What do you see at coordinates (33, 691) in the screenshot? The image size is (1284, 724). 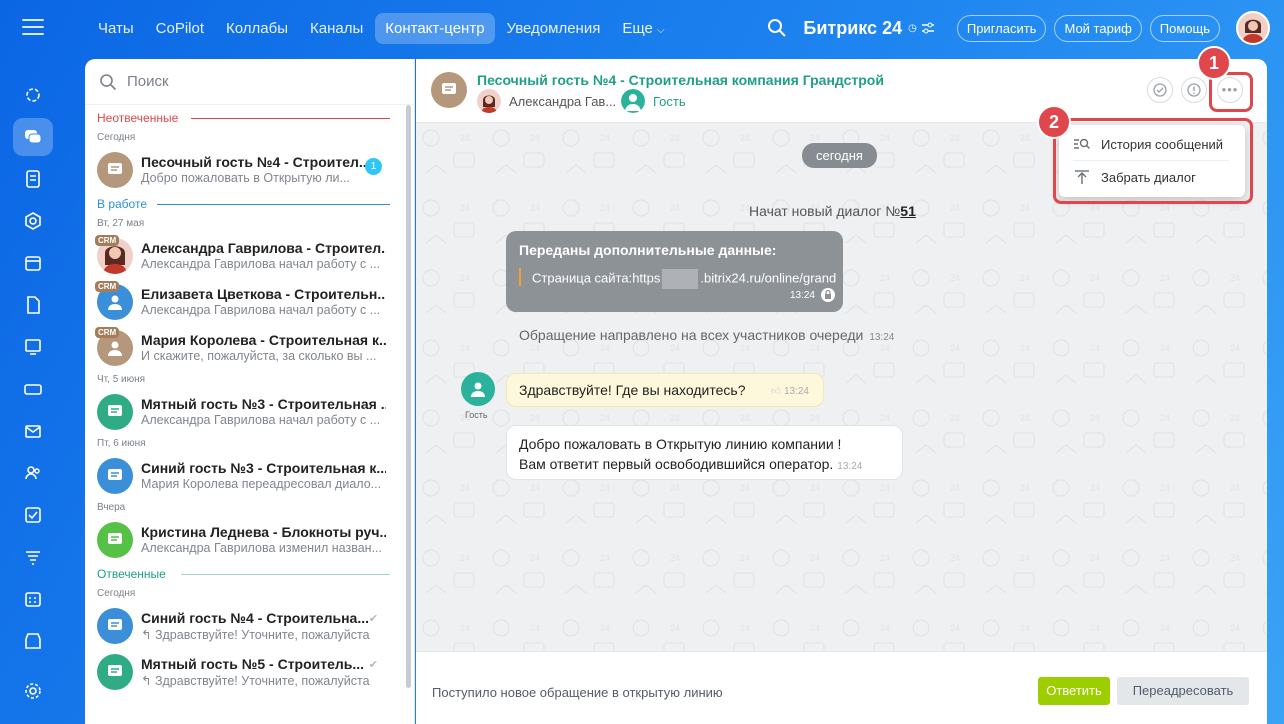 I see `nav-settings-icon` at bounding box center [33, 691].